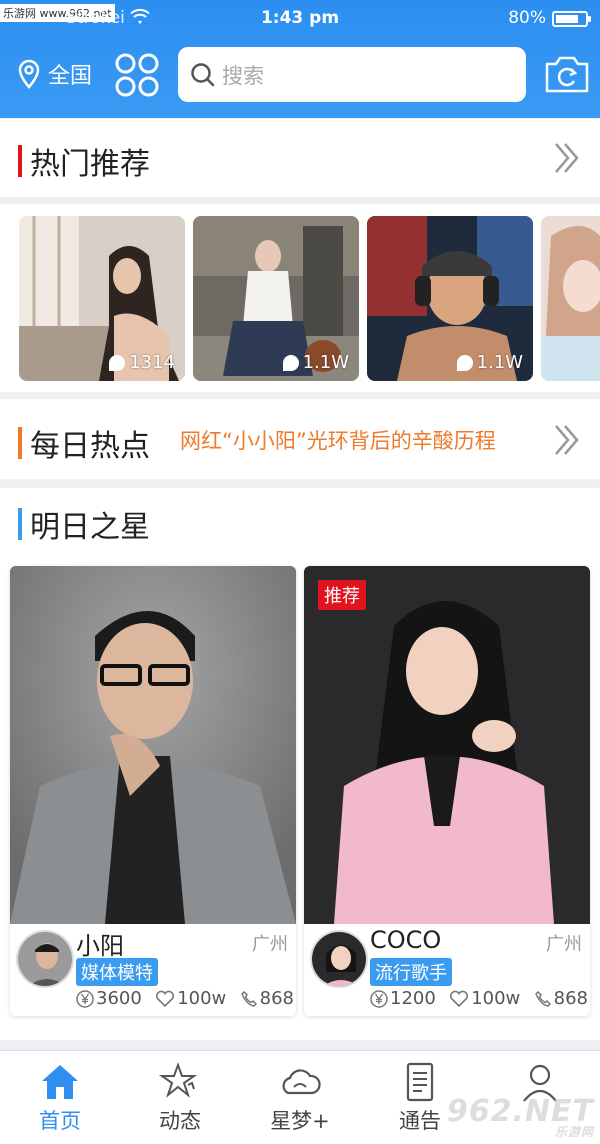 The width and height of the screenshot is (600, 1144). I want to click on tab-label: 星梦+, so click(300, 1121).